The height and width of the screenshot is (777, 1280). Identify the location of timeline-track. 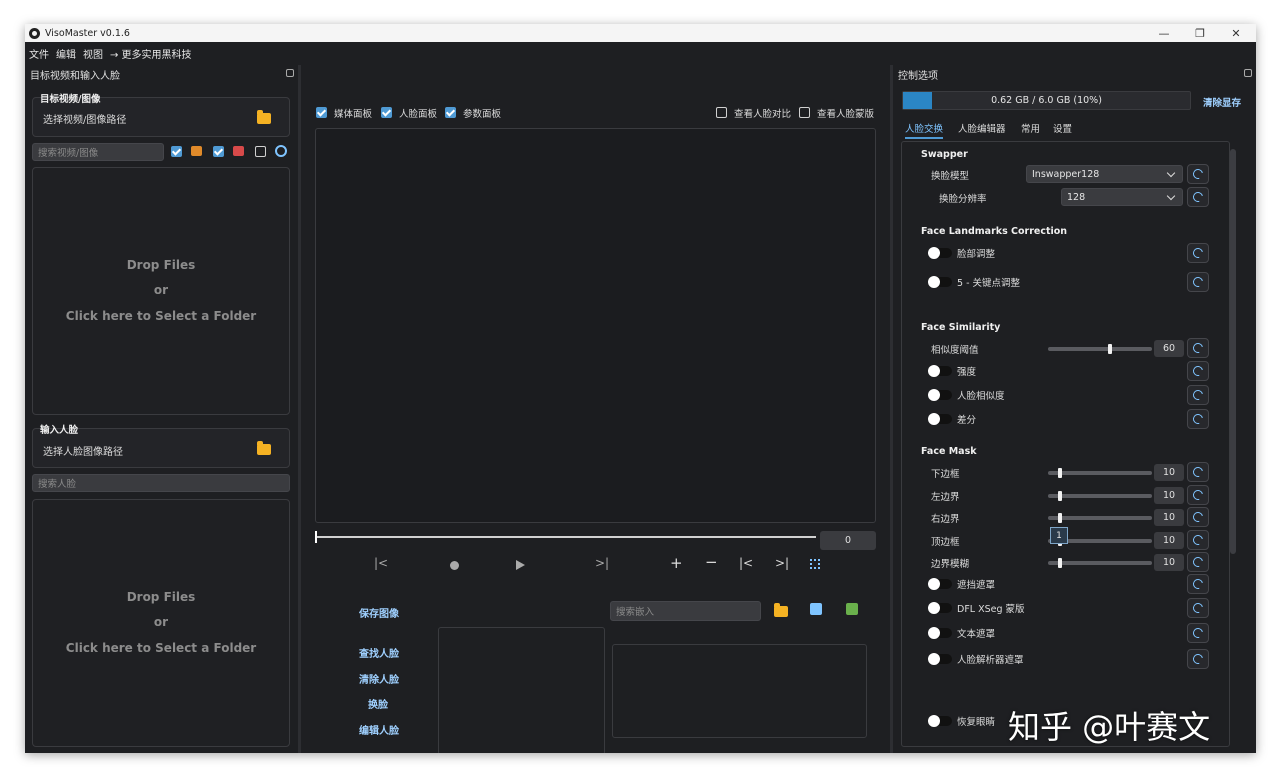
(566, 537).